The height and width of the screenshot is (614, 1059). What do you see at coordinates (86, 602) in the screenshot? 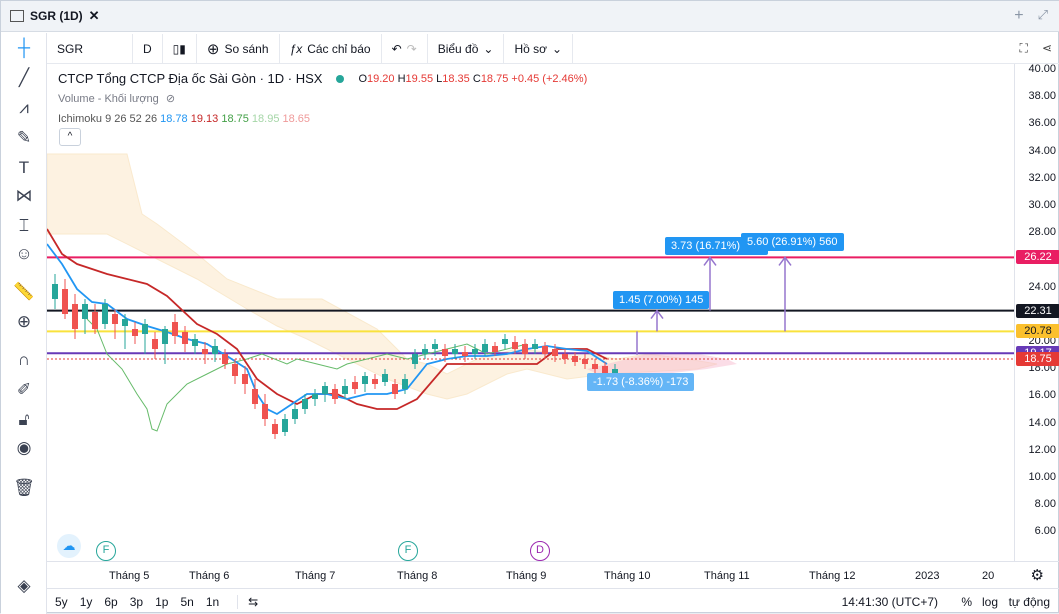
I see `period-button: 1y` at bounding box center [86, 602].